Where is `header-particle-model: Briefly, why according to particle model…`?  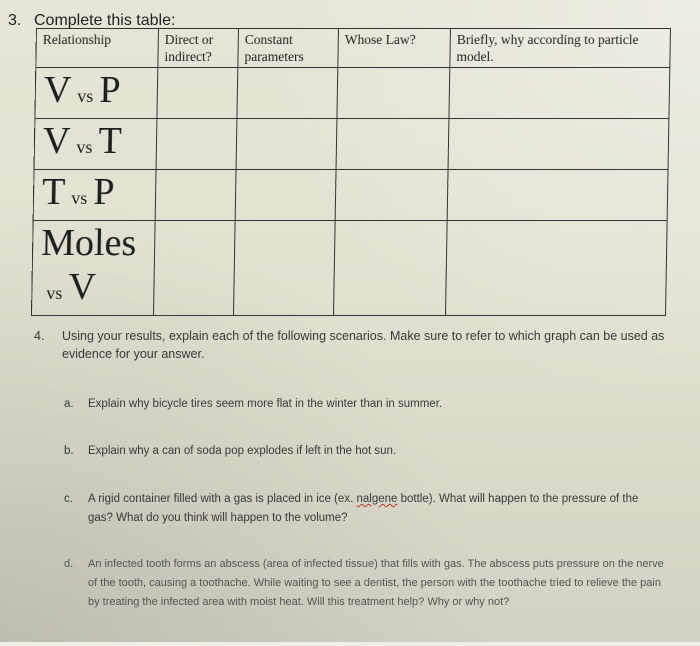
header-particle-model: Briefly, why according to particle model… is located at coordinates (560, 48).